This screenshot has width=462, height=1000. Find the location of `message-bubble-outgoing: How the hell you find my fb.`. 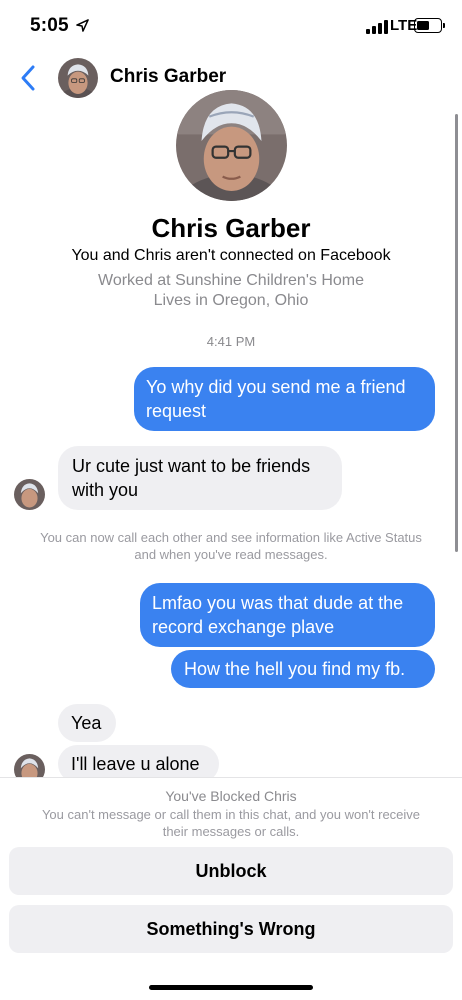

message-bubble-outgoing: How the hell you find my fb. is located at coordinates (303, 669).